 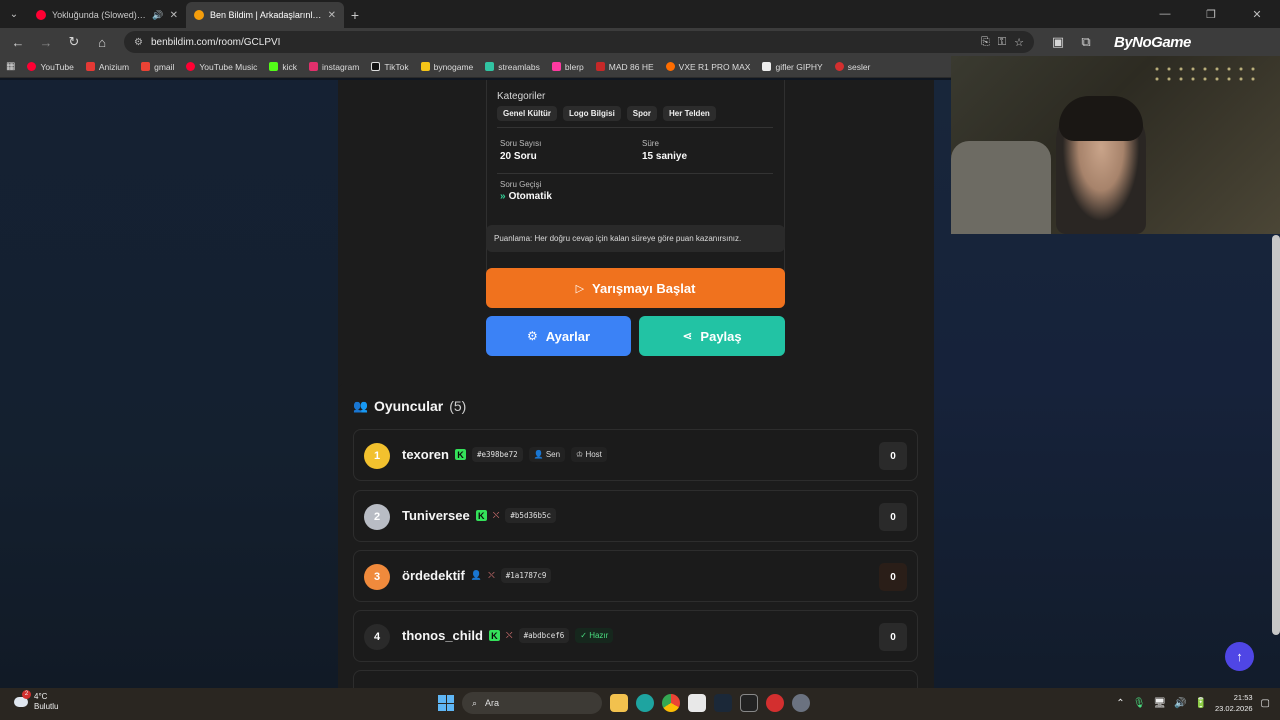 What do you see at coordinates (687, 336) in the screenshot?
I see `share-icon: ⋖` at bounding box center [687, 336].